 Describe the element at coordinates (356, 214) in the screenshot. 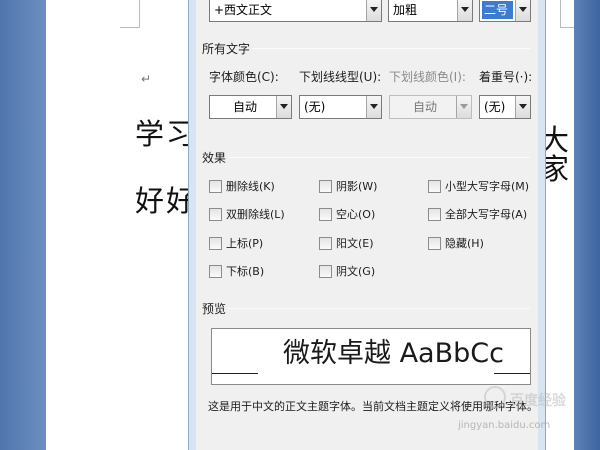

I see `checkbox-label: 空心(O)` at that location.